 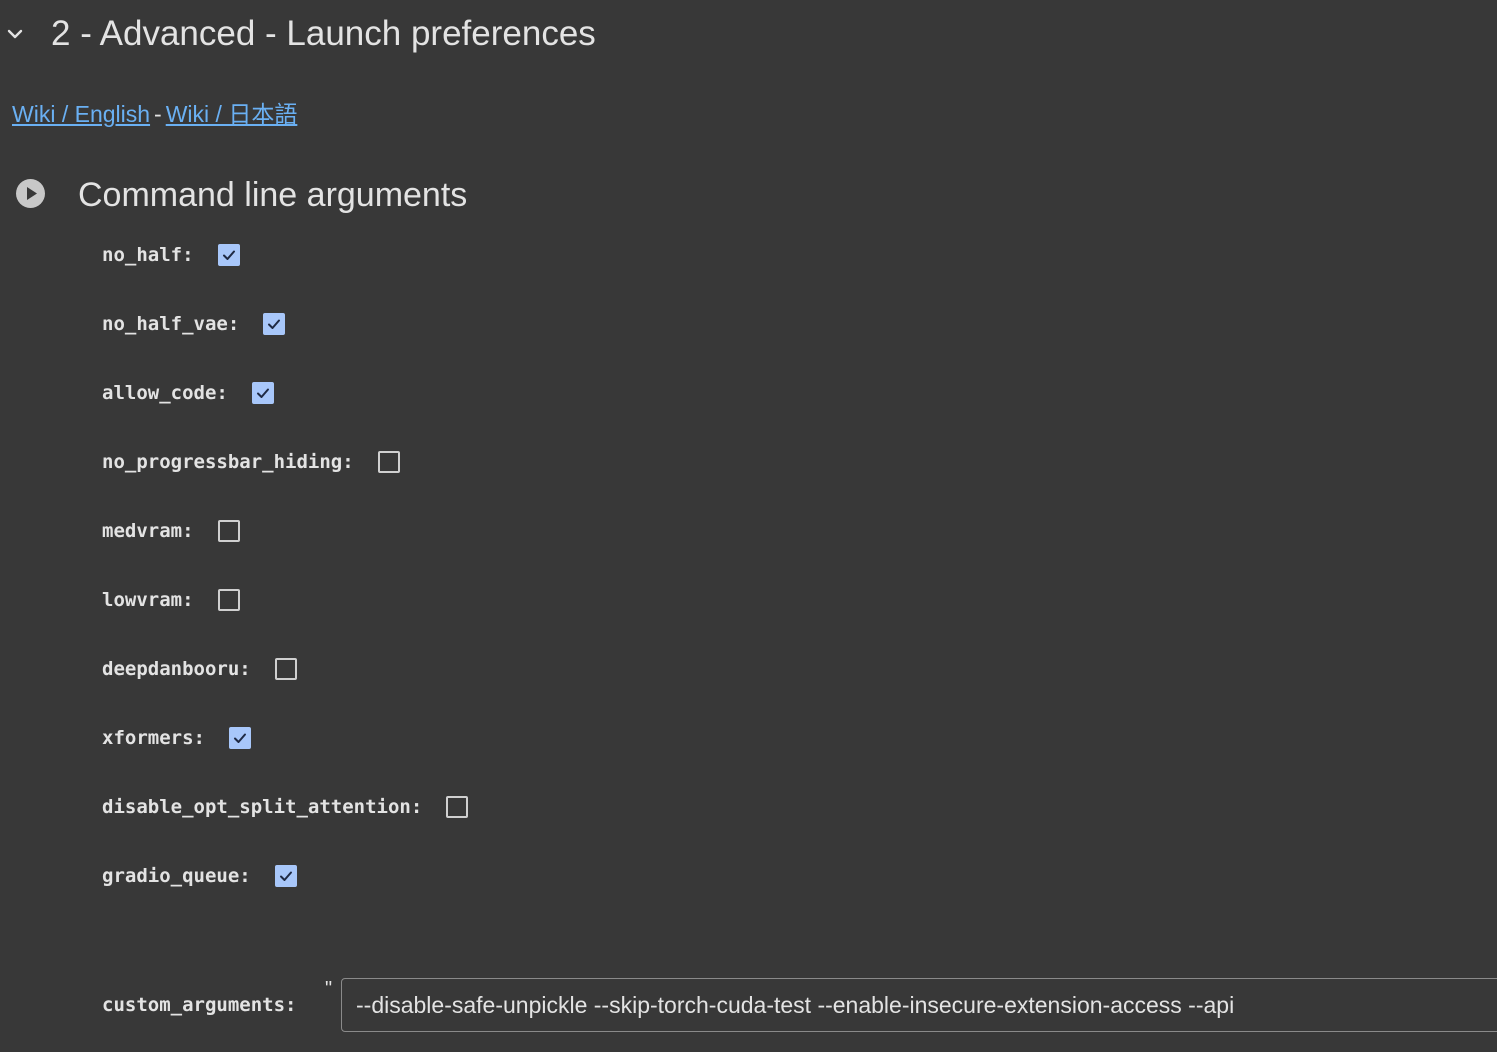 I want to click on param-row: xformers:, so click(x=176, y=738).